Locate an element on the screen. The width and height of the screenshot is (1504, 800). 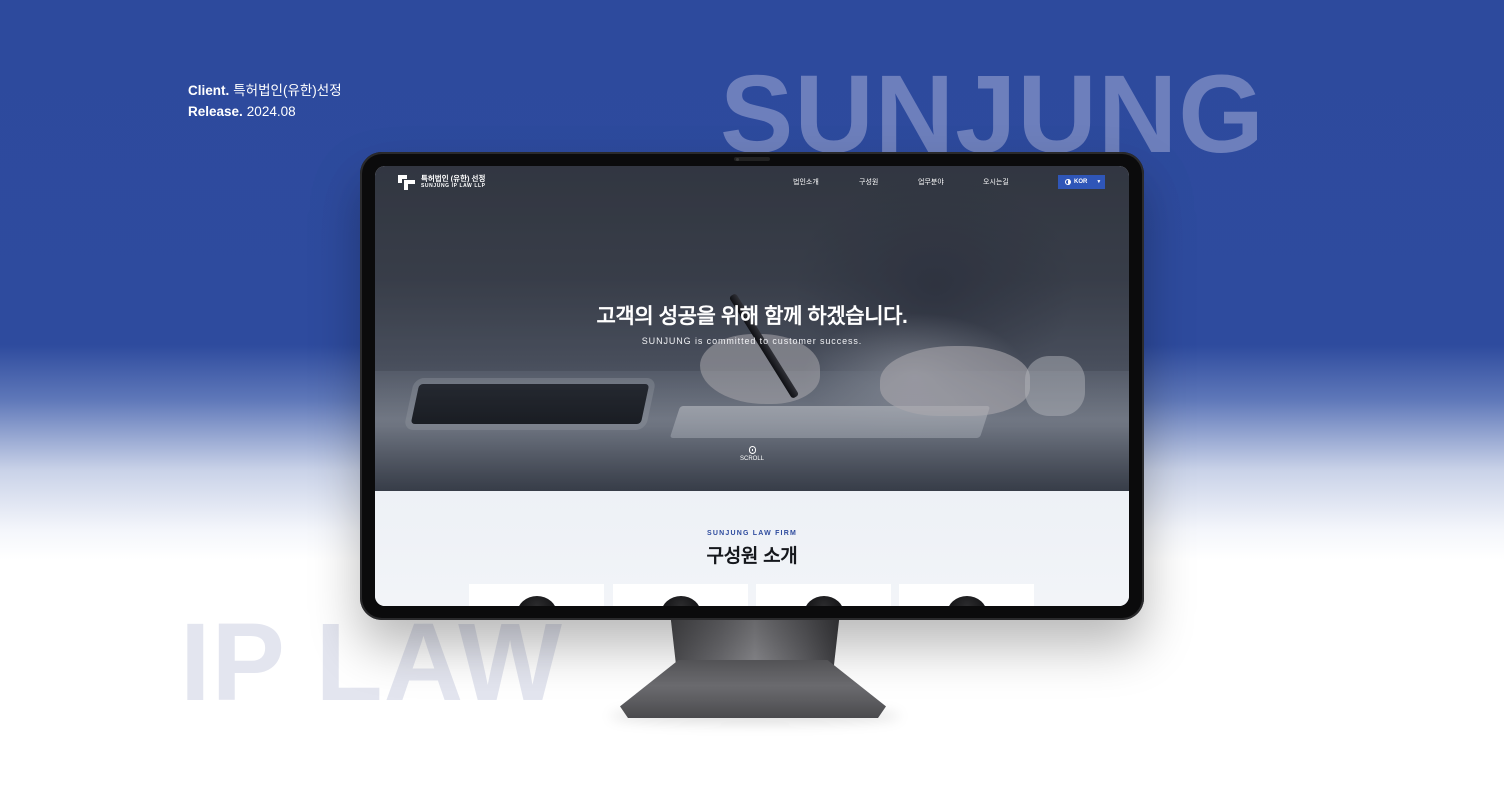
globe-icon is located at coordinates (1068, 182).